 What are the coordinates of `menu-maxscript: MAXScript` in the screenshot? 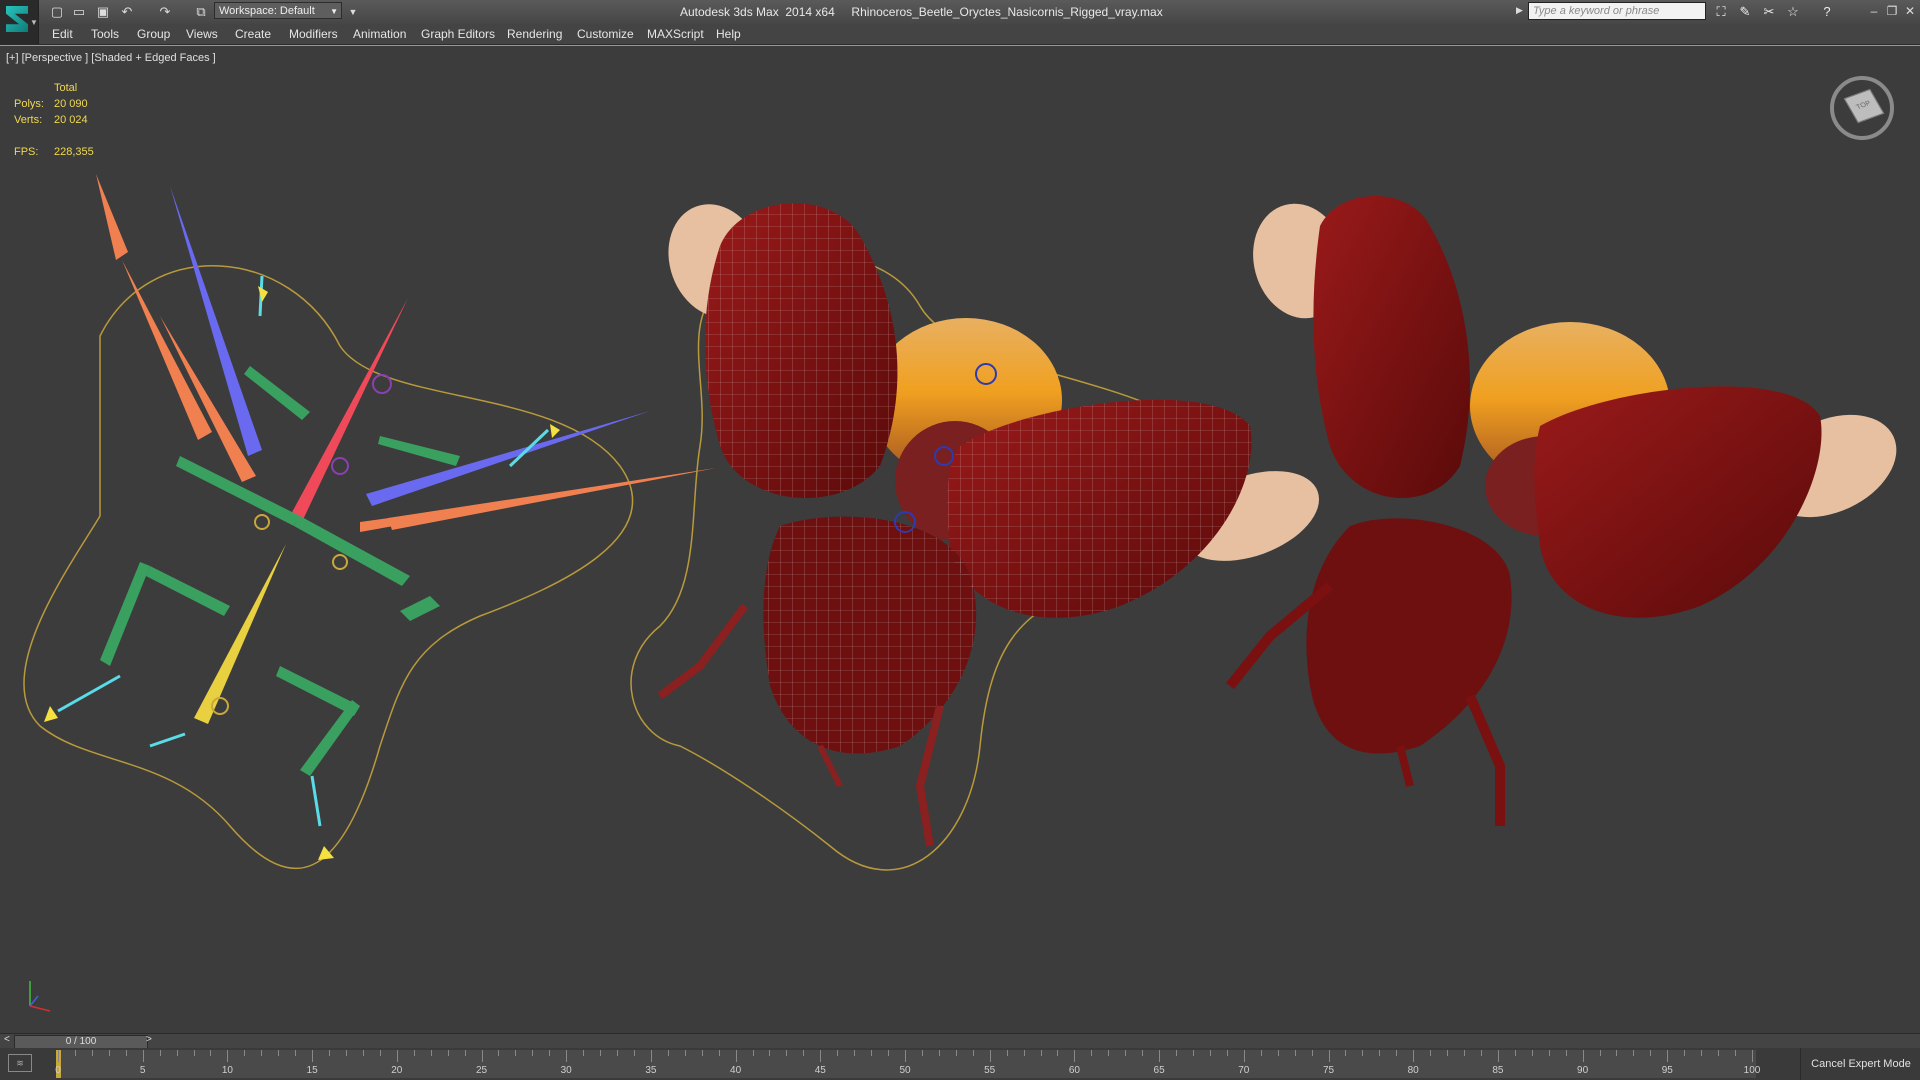 It's located at (675, 34).